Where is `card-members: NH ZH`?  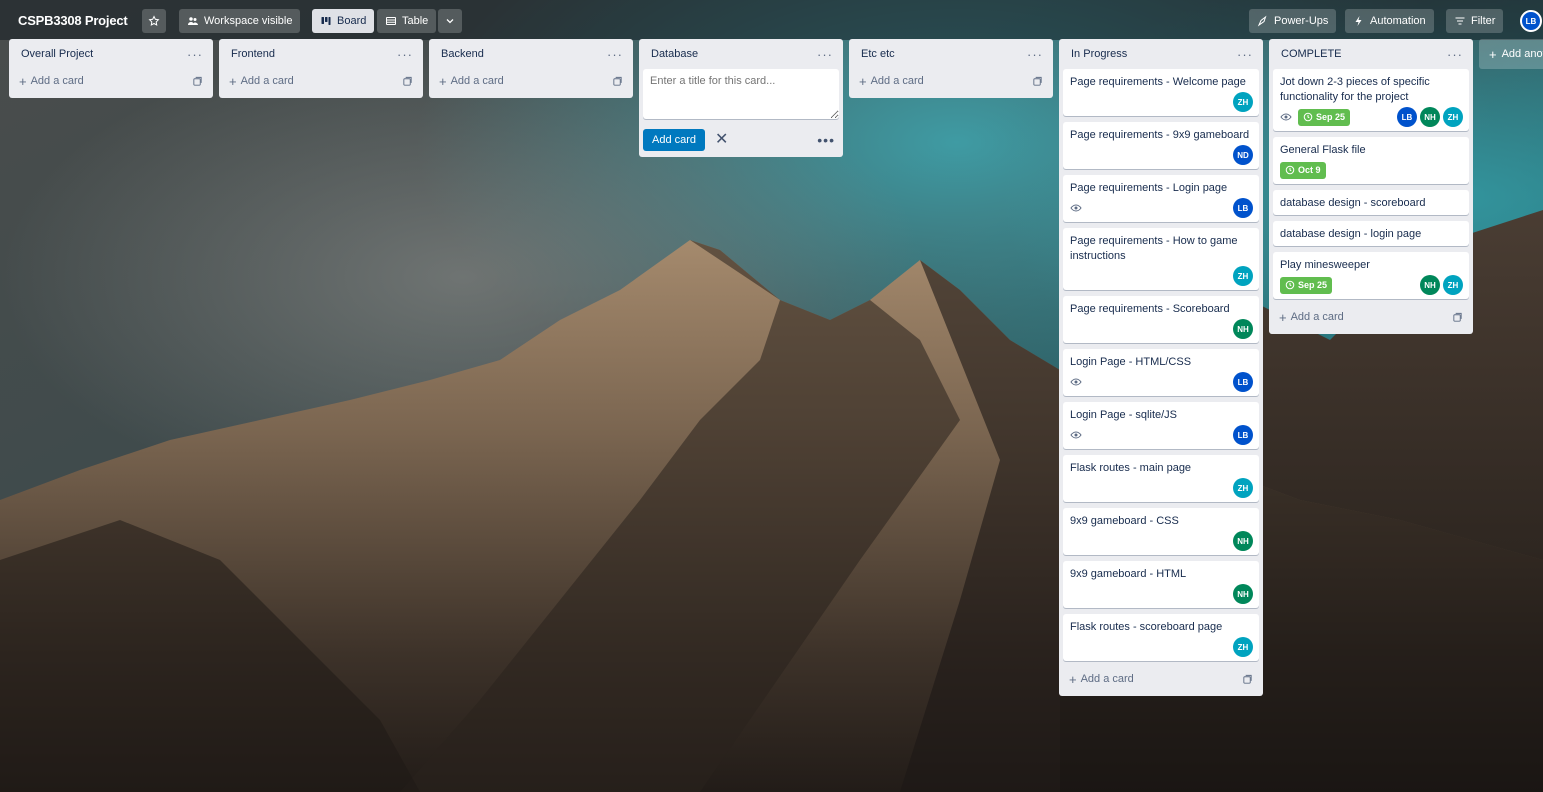 card-members: NH ZH is located at coordinates (1441, 285).